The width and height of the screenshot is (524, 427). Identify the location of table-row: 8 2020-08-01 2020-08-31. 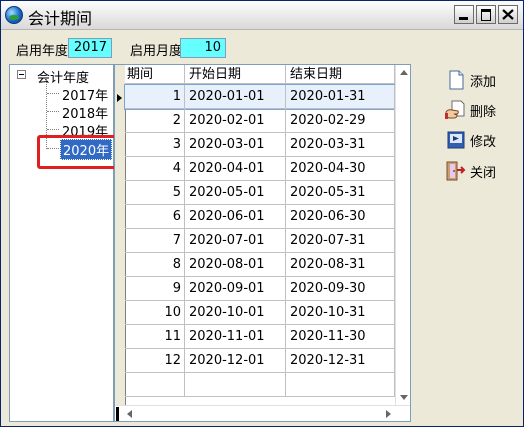
(260, 265).